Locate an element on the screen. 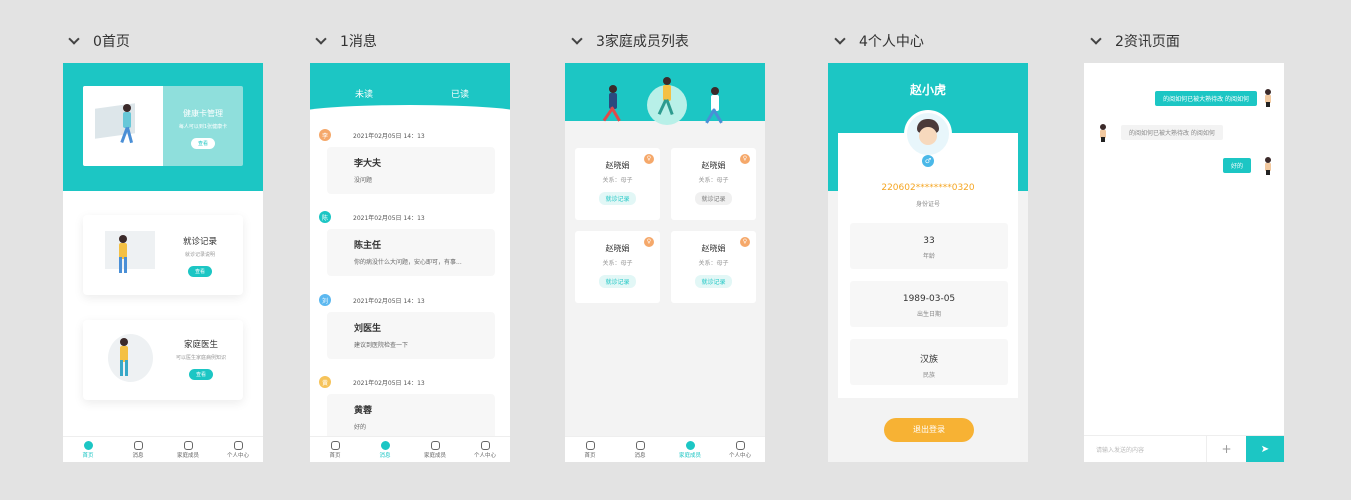 The height and width of the screenshot is (500, 1351). family-doctor-view-button: 查看 is located at coordinates (200, 374).